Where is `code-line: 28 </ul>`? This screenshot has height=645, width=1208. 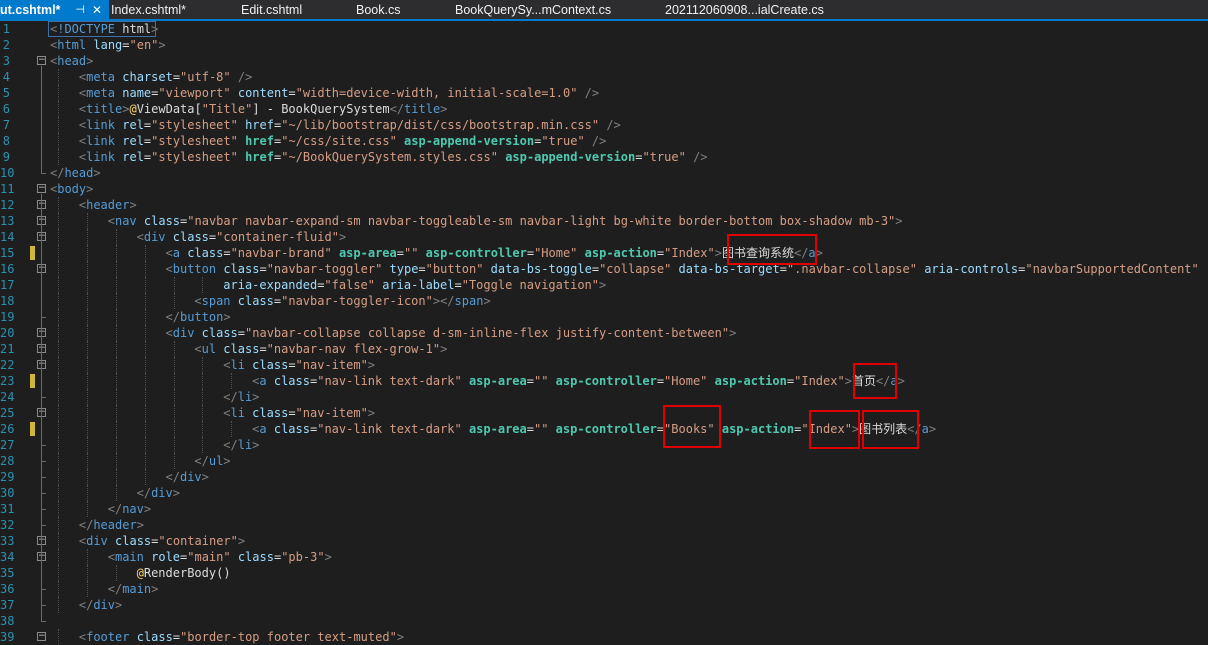
code-line: 28 </ul> is located at coordinates (604, 461).